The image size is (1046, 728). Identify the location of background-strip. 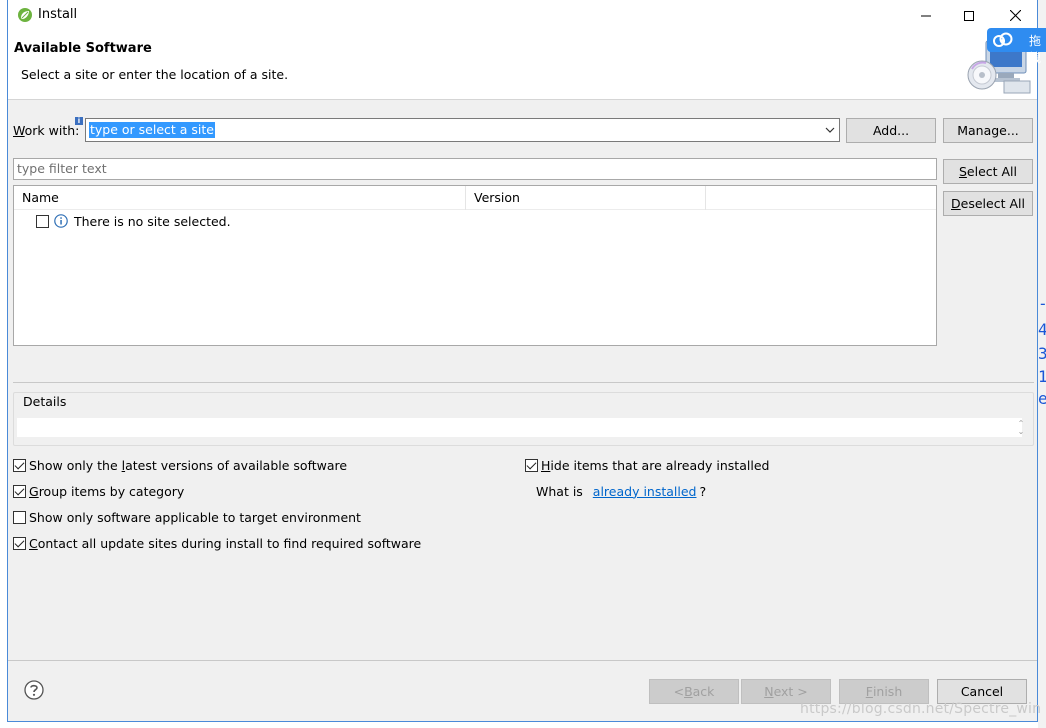
(1042, 364).